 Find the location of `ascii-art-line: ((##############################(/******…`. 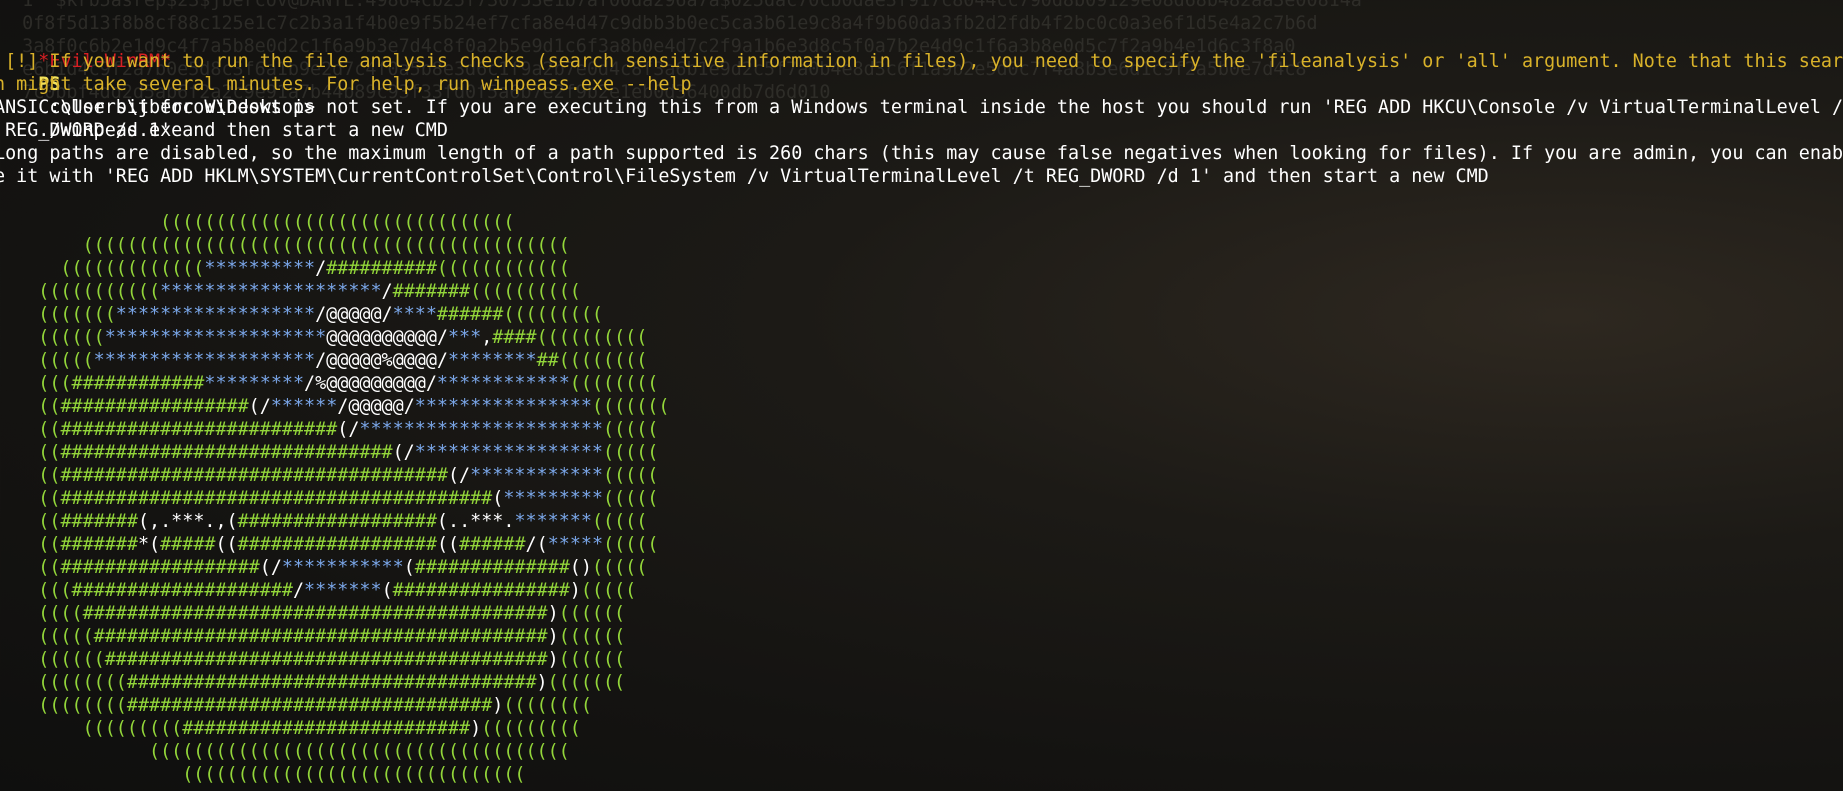

ascii-art-line: ((##############################(/******… is located at coordinates (921, 452).